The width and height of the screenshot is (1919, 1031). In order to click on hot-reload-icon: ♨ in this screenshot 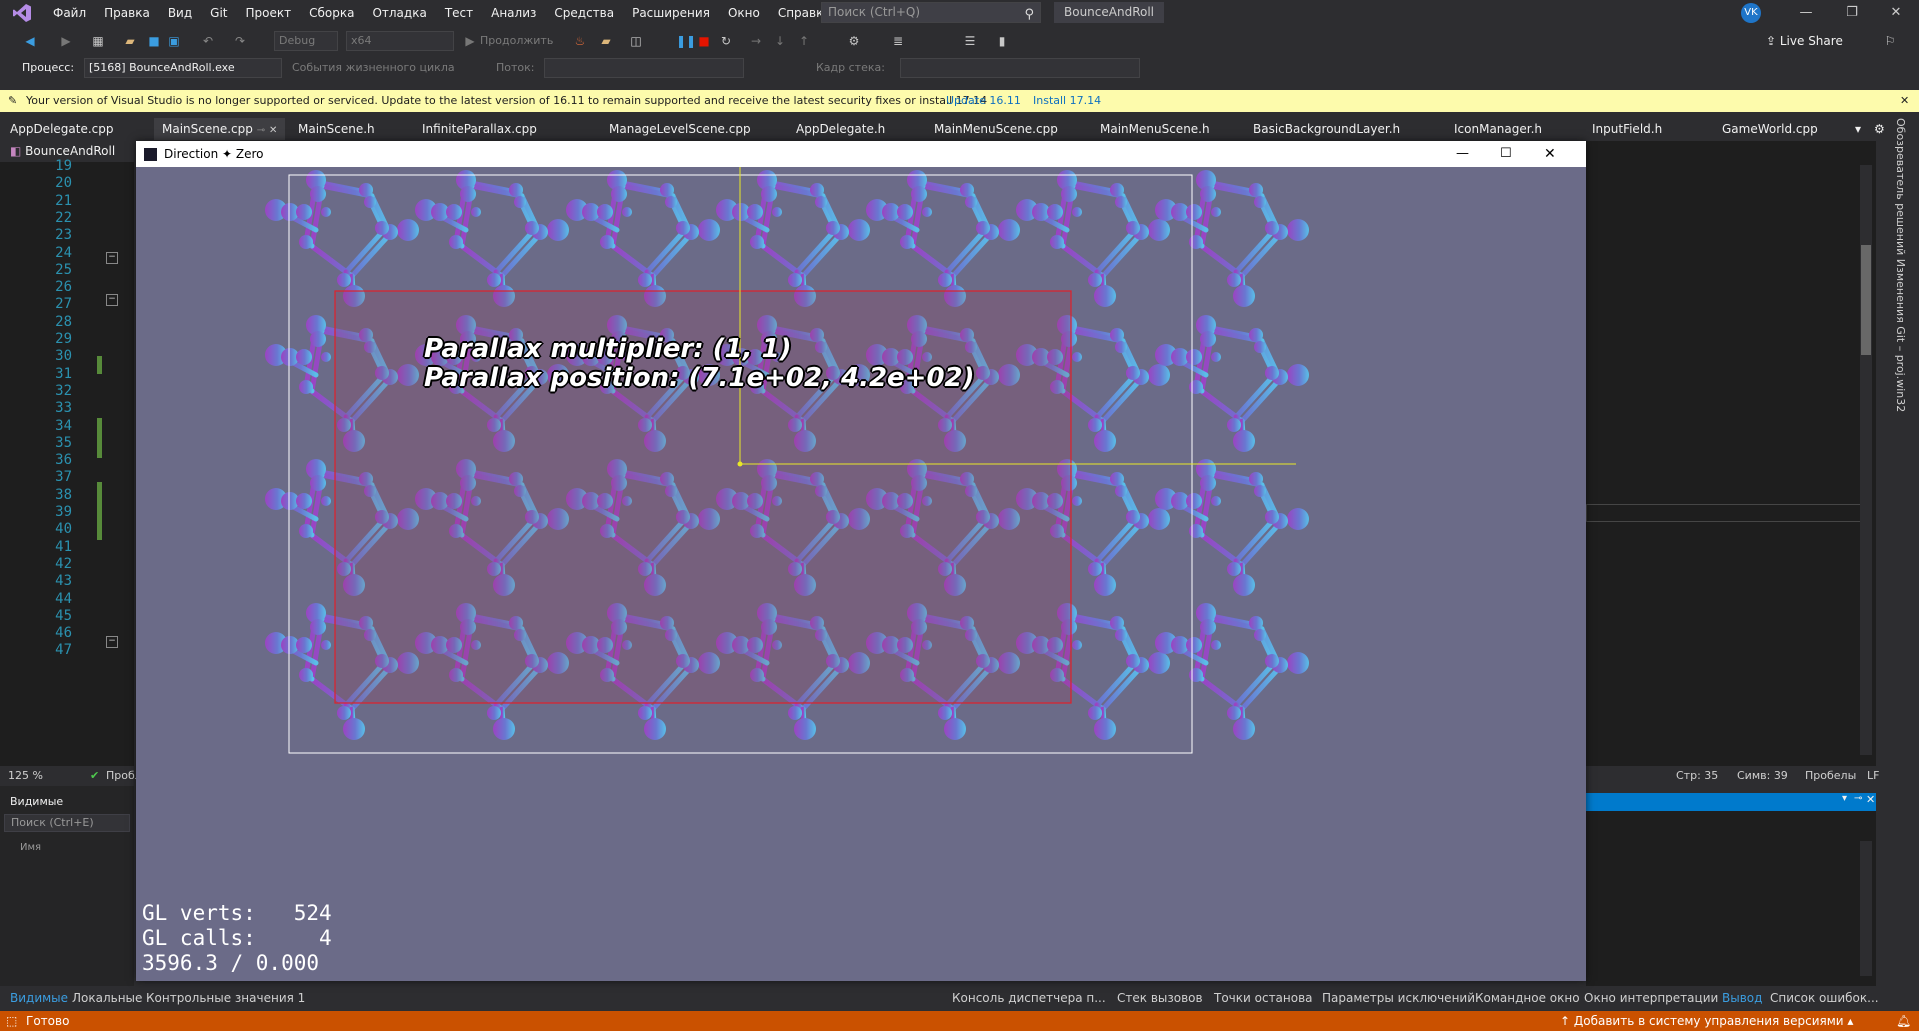, I will do `click(580, 41)`.